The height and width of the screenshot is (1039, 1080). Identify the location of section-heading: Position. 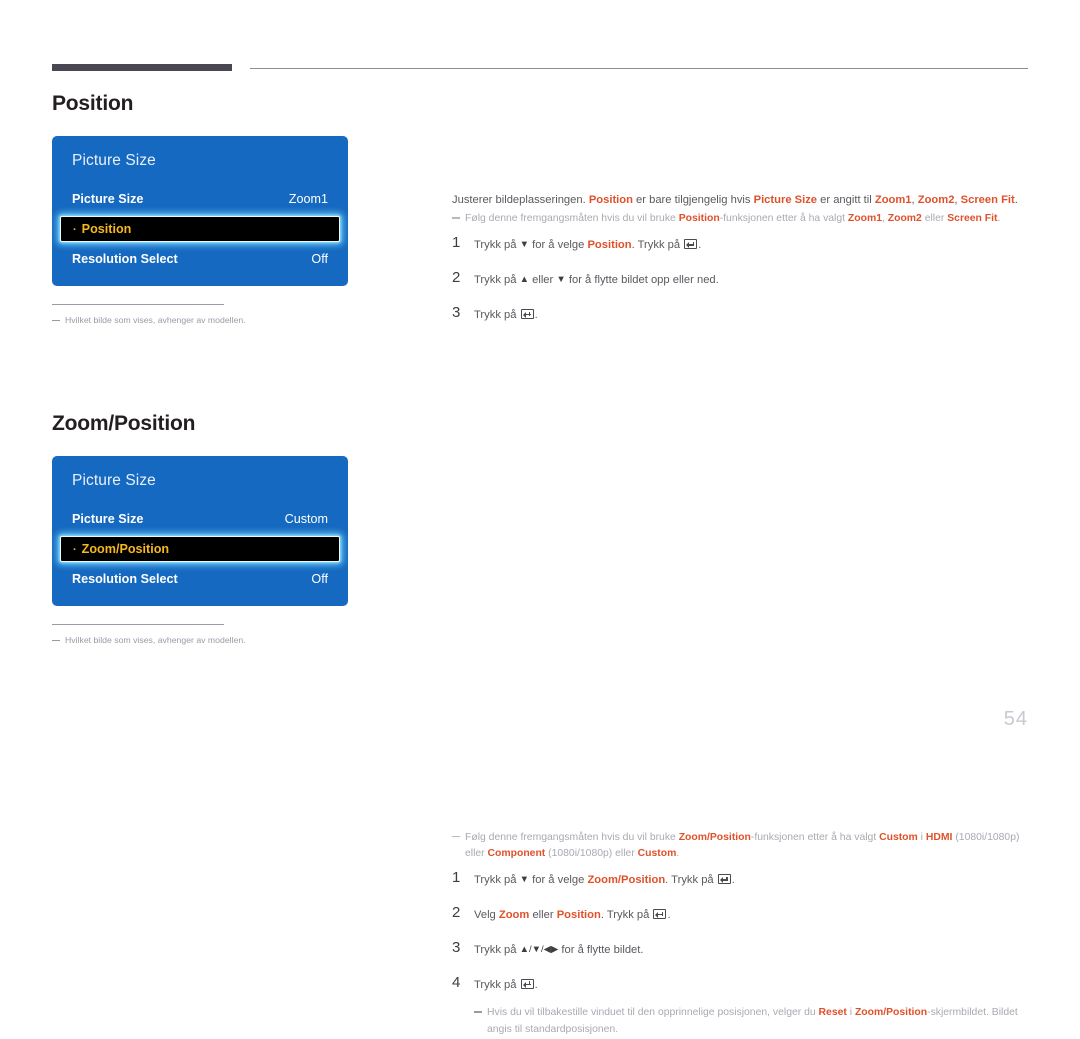
(93, 103).